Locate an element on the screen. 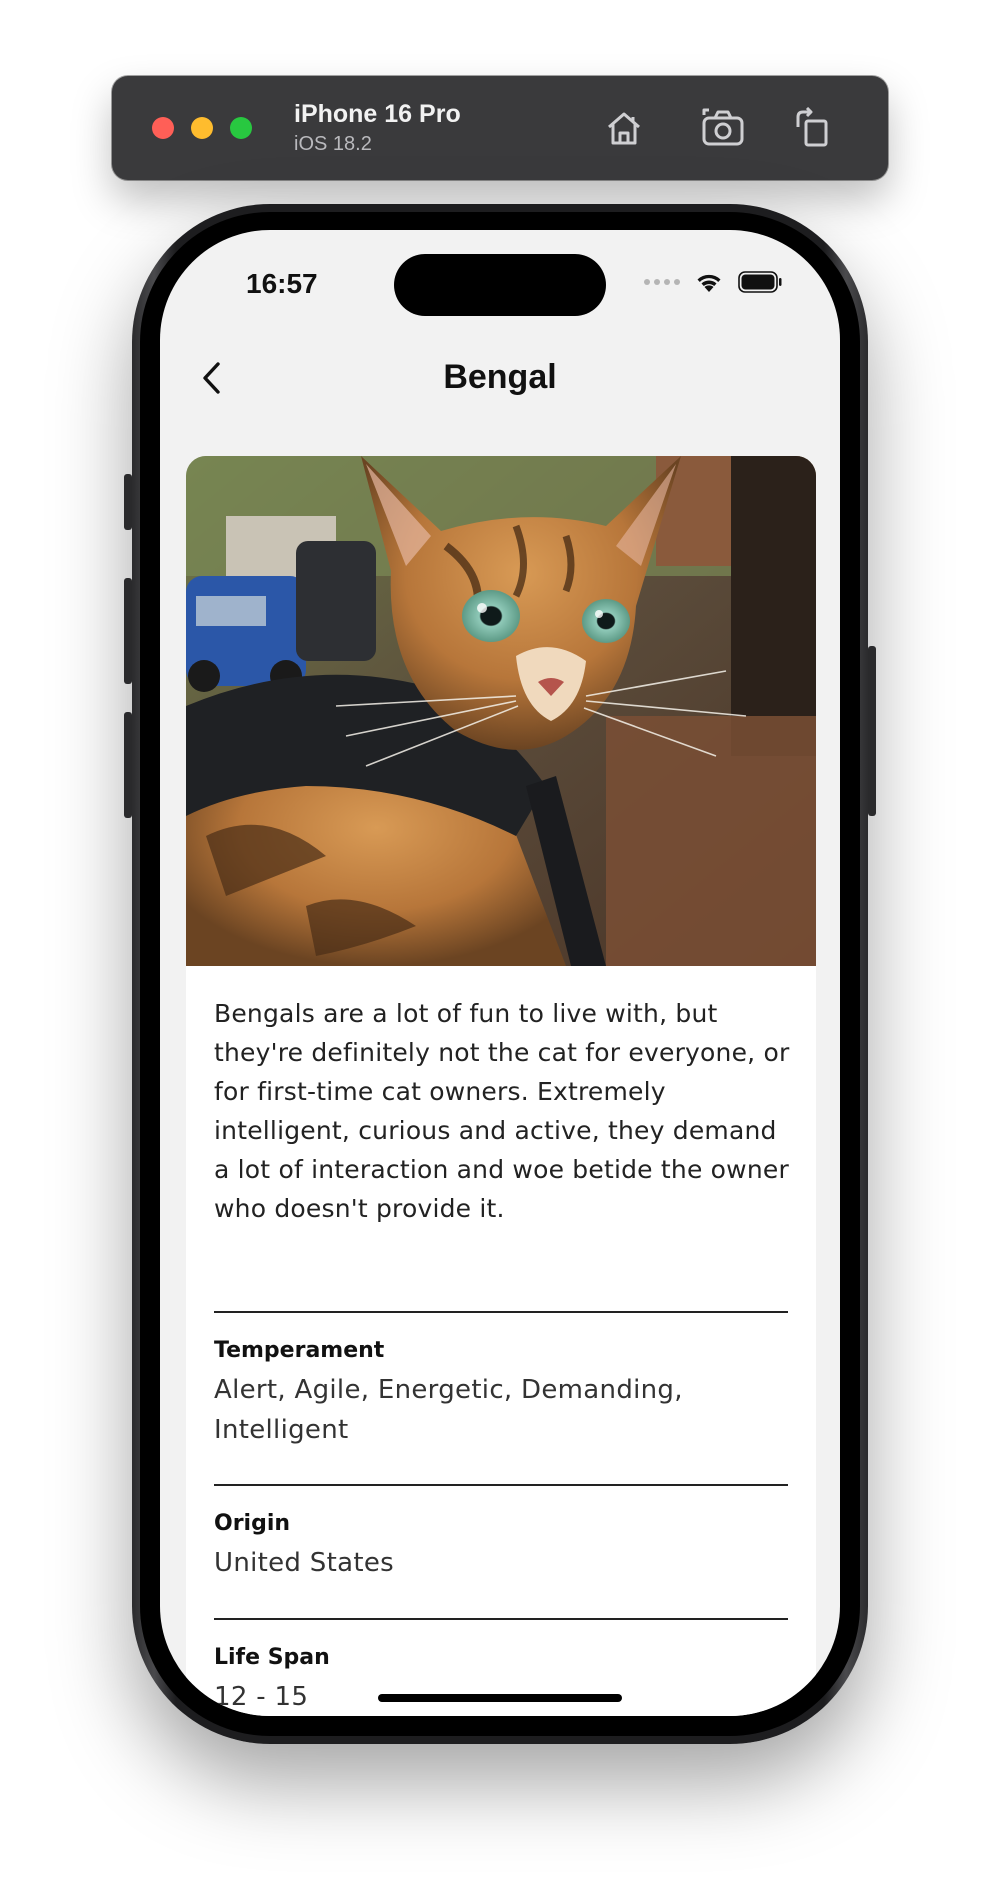 The width and height of the screenshot is (1000, 1894). power-button is located at coordinates (872, 731).